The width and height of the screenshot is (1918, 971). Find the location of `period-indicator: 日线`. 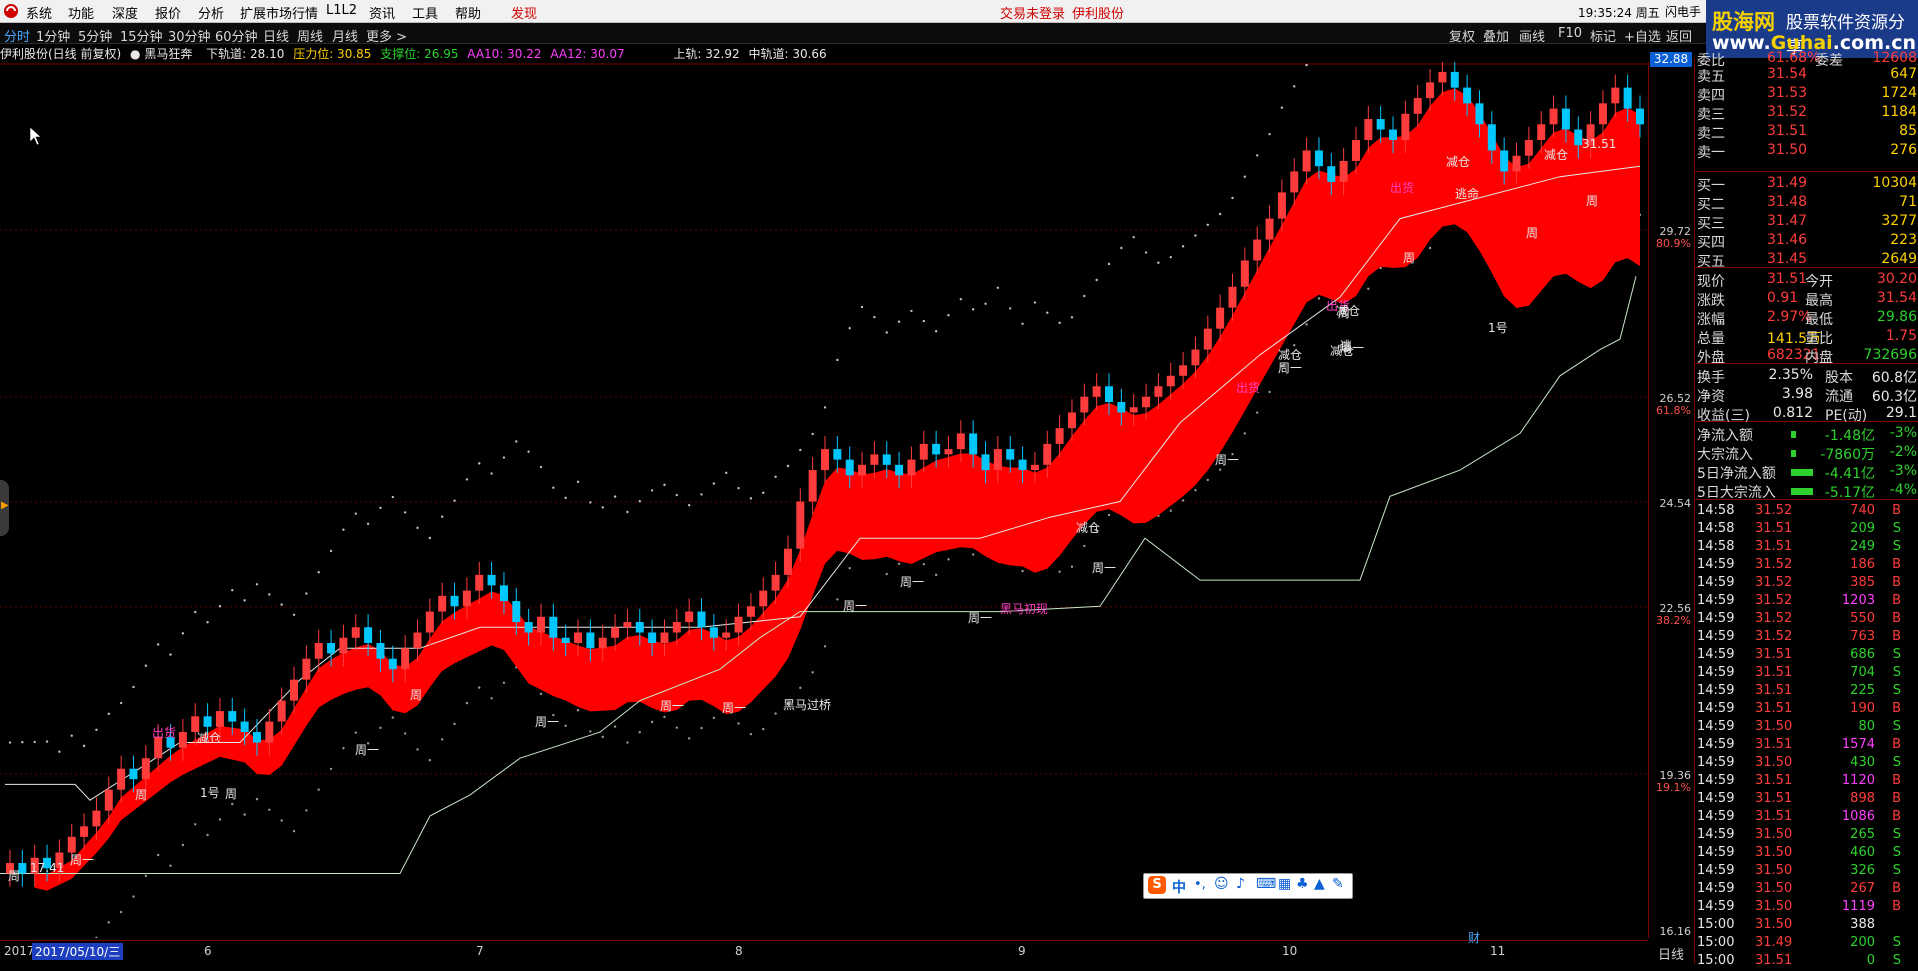

period-indicator: 日线 is located at coordinates (1671, 952).